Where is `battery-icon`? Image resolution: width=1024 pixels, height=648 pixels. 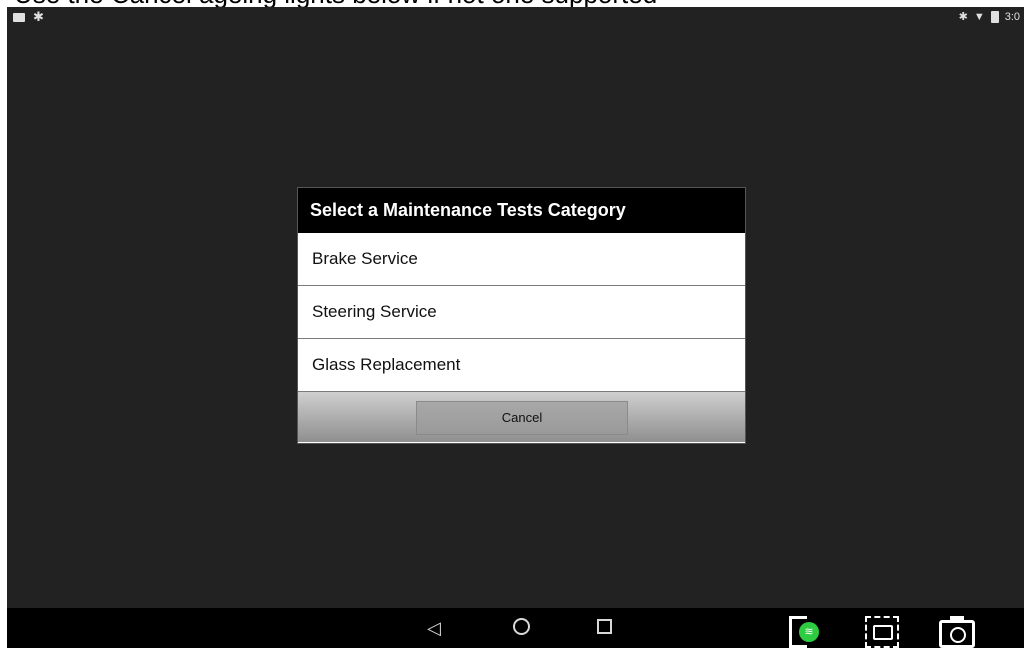
battery-icon is located at coordinates (994, 16).